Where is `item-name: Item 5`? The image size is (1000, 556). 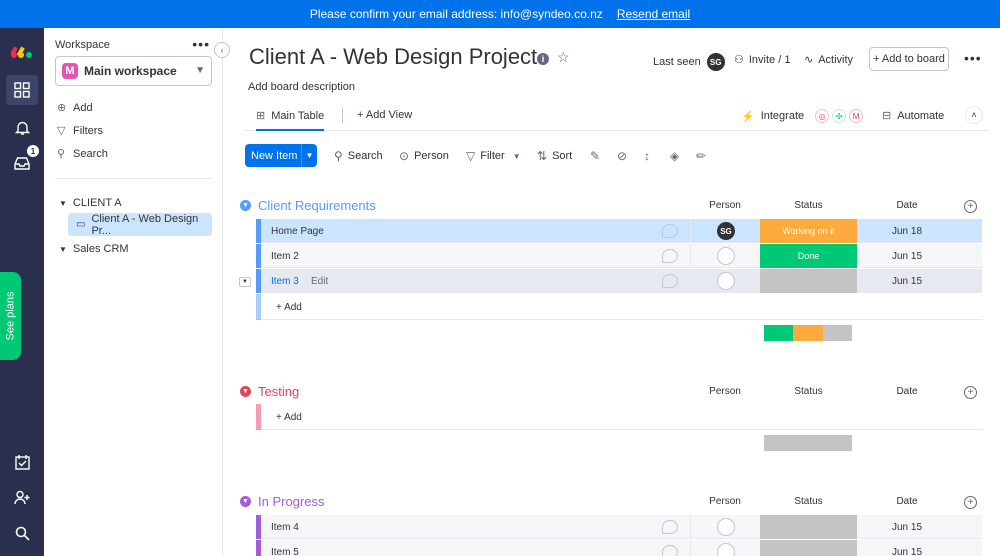 item-name: Item 5 is located at coordinates (285, 551).